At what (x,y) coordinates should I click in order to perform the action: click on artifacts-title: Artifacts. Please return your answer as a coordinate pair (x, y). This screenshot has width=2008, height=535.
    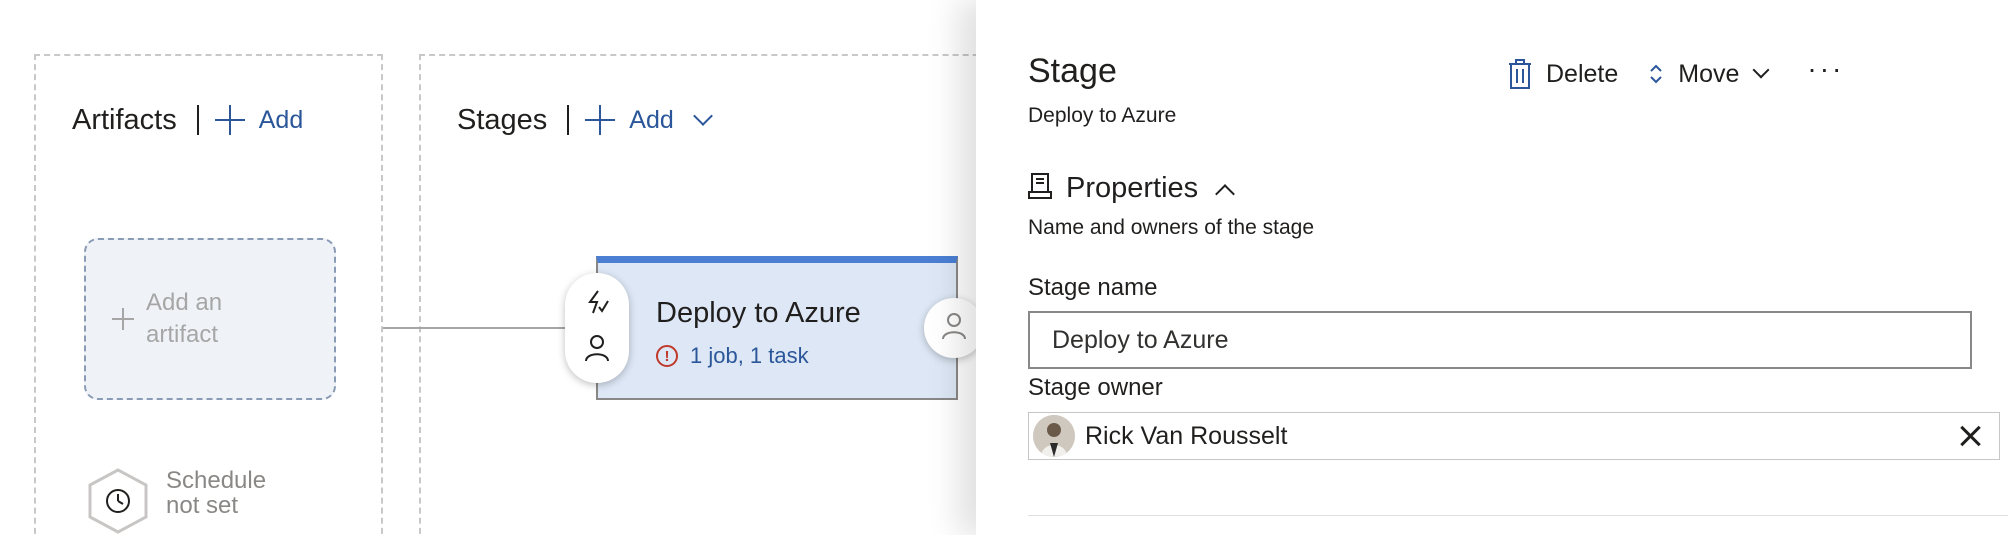
    Looking at the image, I should click on (124, 119).